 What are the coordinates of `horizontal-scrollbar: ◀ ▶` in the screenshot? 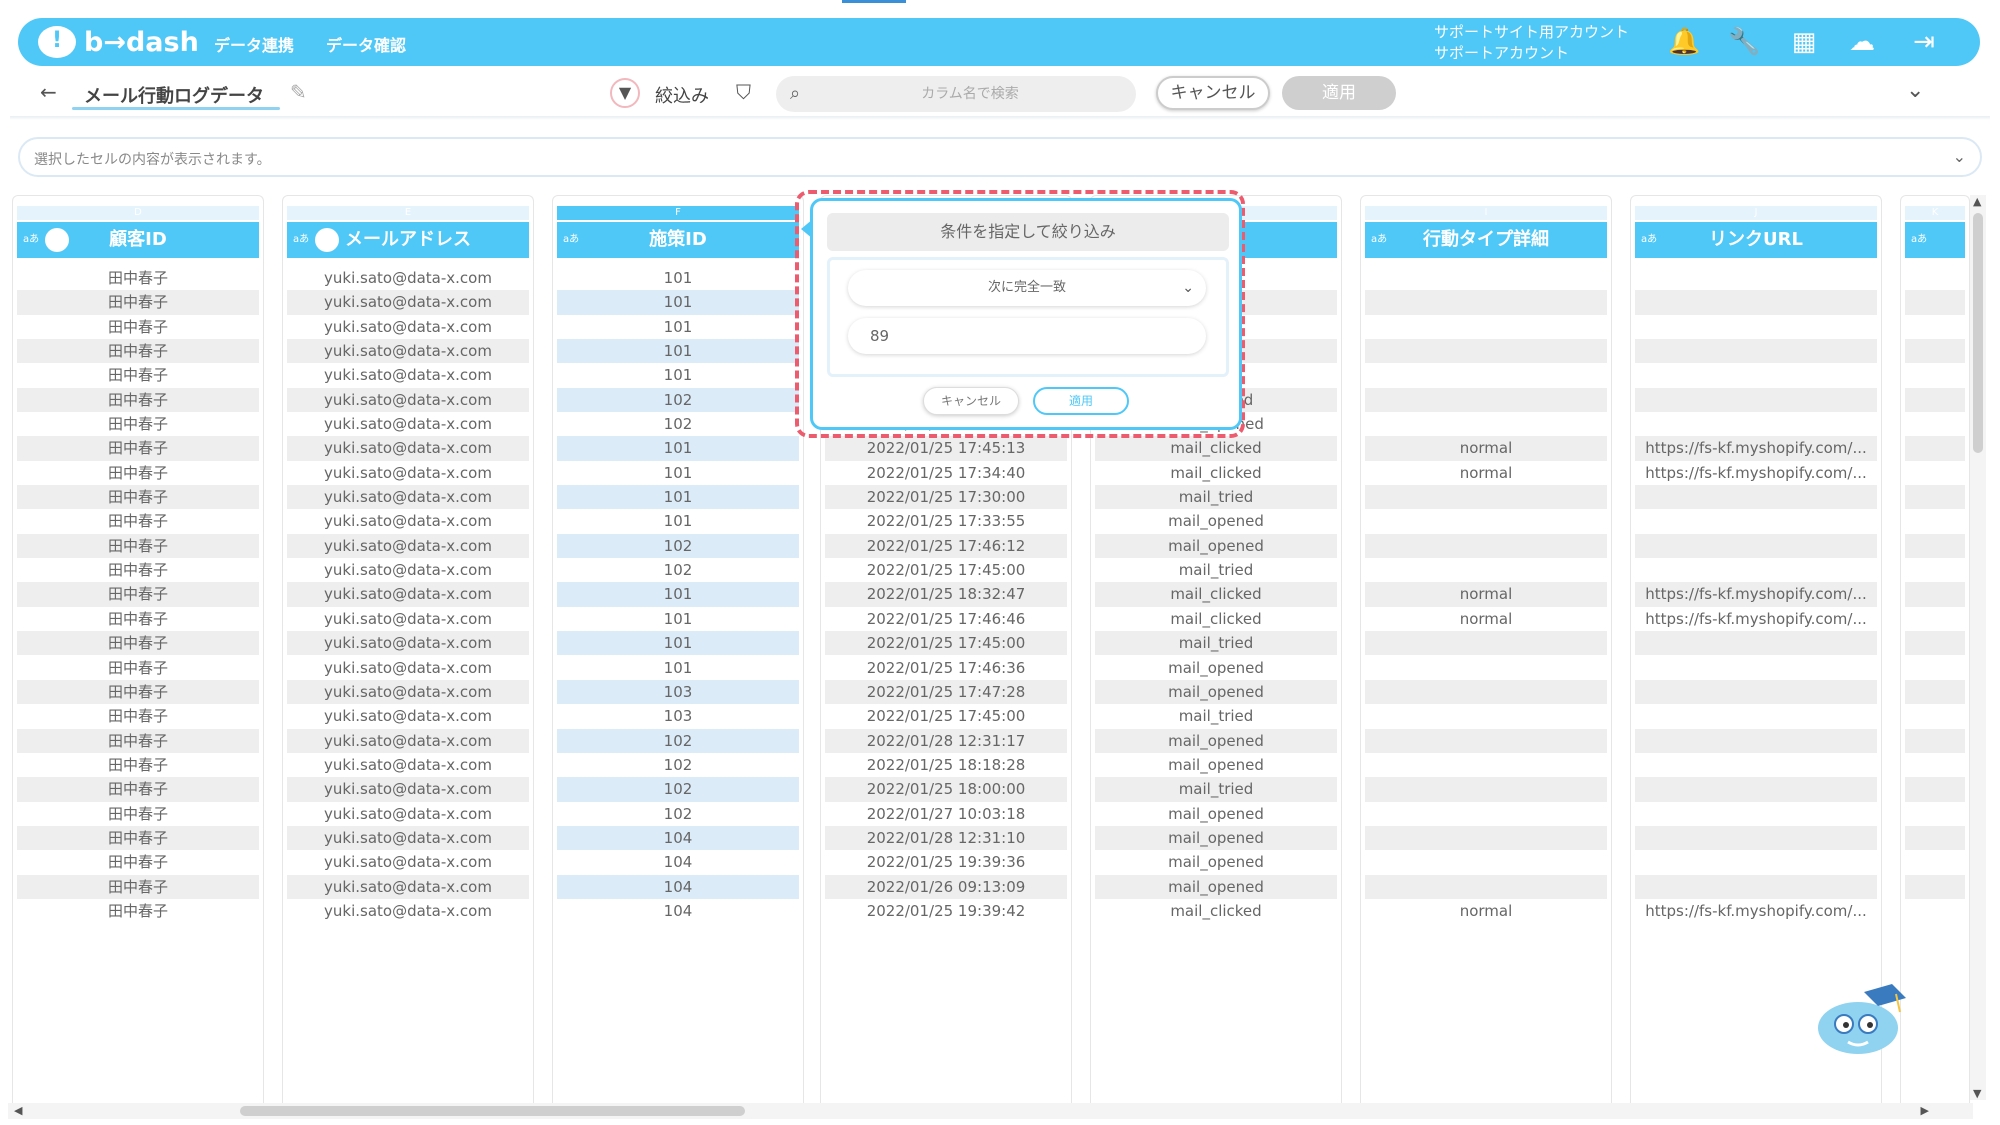 It's located at (990, 1111).